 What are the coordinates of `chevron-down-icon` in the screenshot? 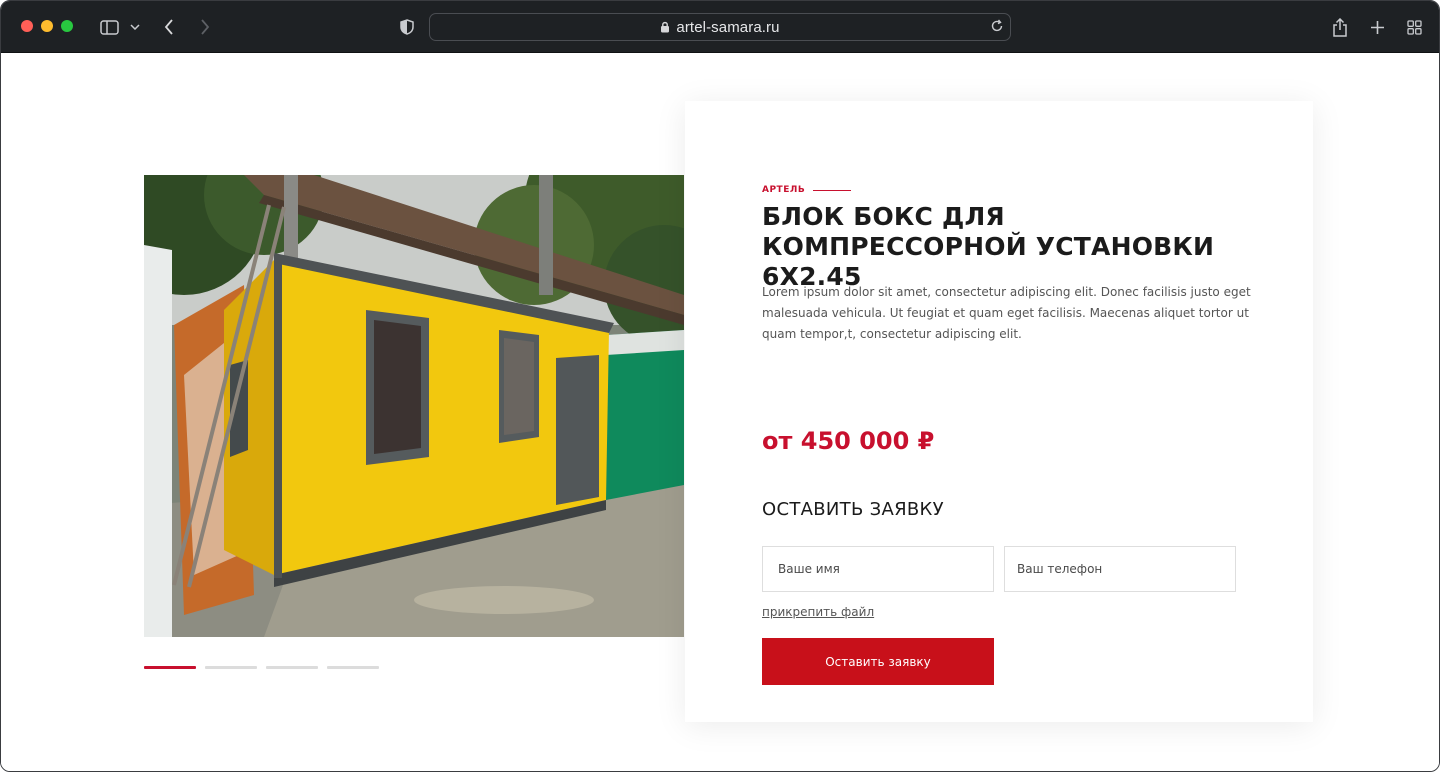 It's located at (135, 27).